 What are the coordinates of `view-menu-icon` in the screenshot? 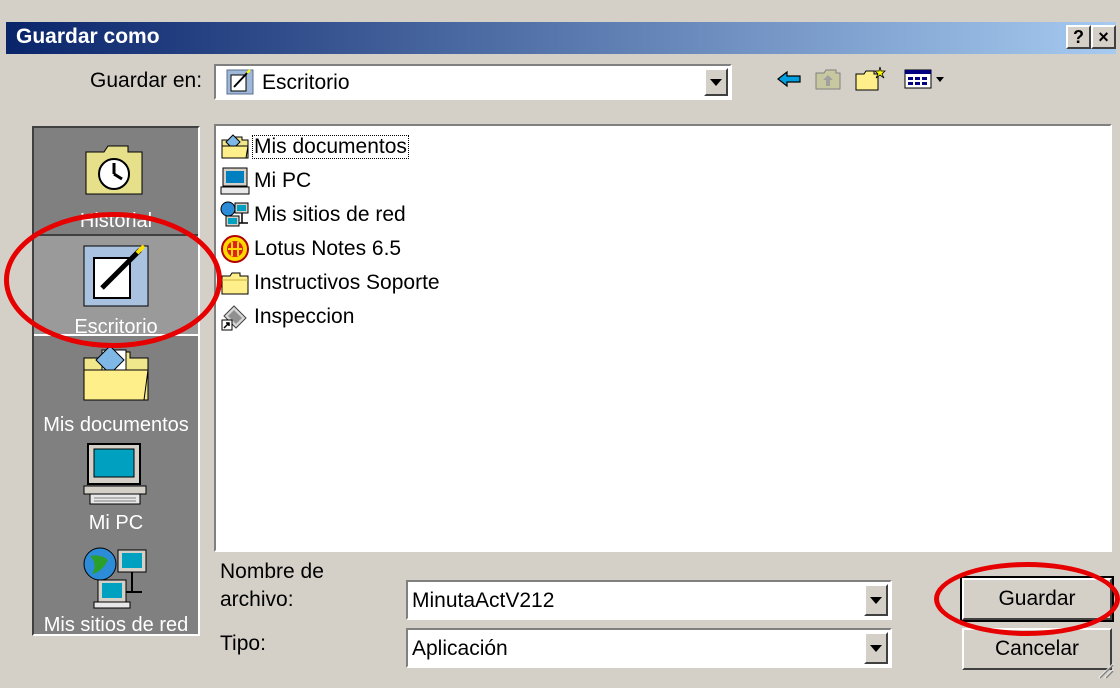 It's located at (926, 81).